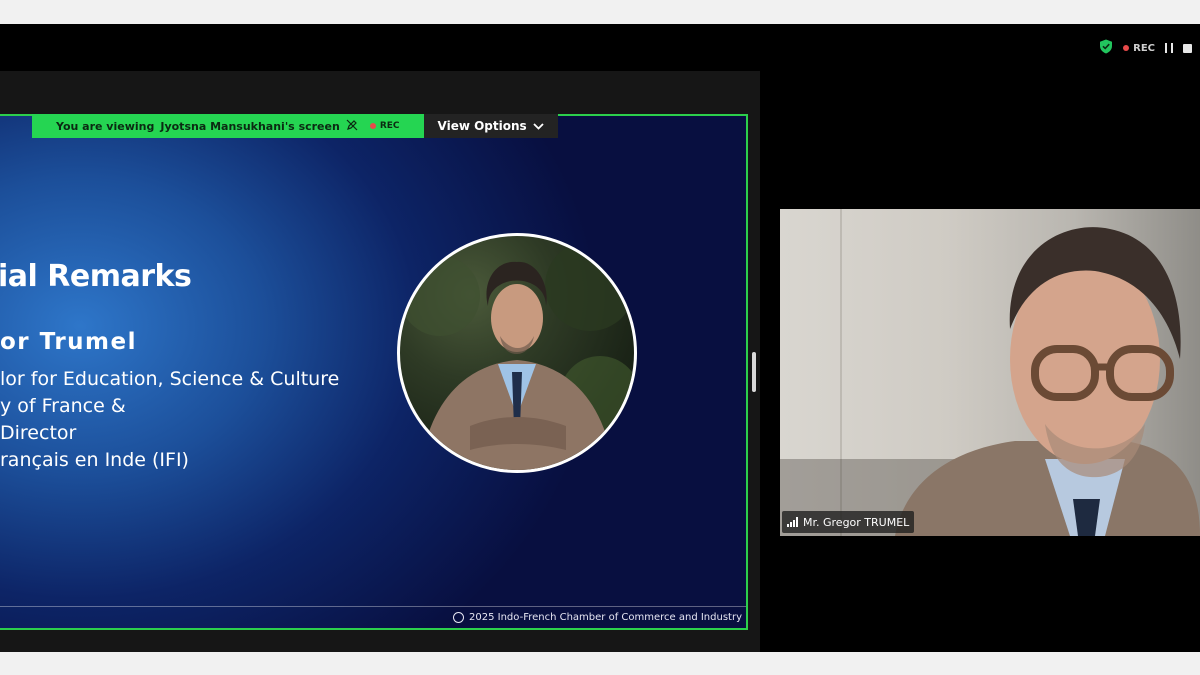 The height and width of the screenshot is (675, 1200). I want to click on speaker-name: or Trumel, so click(68, 342).